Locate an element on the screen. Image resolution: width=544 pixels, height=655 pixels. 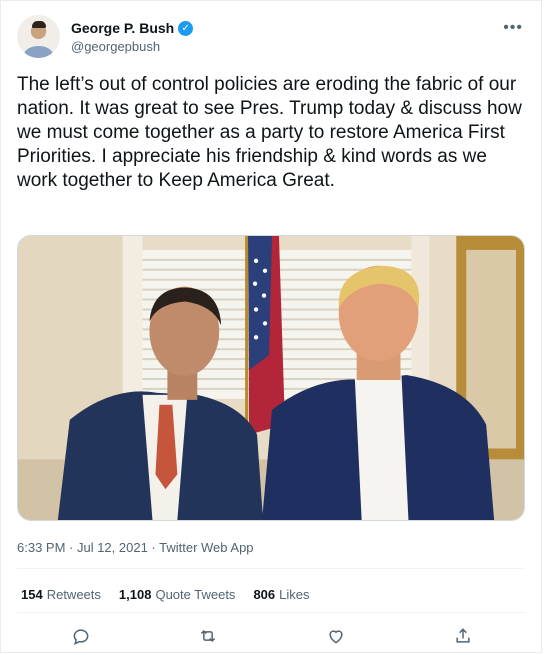
tweet-actions is located at coordinates (271, 638).